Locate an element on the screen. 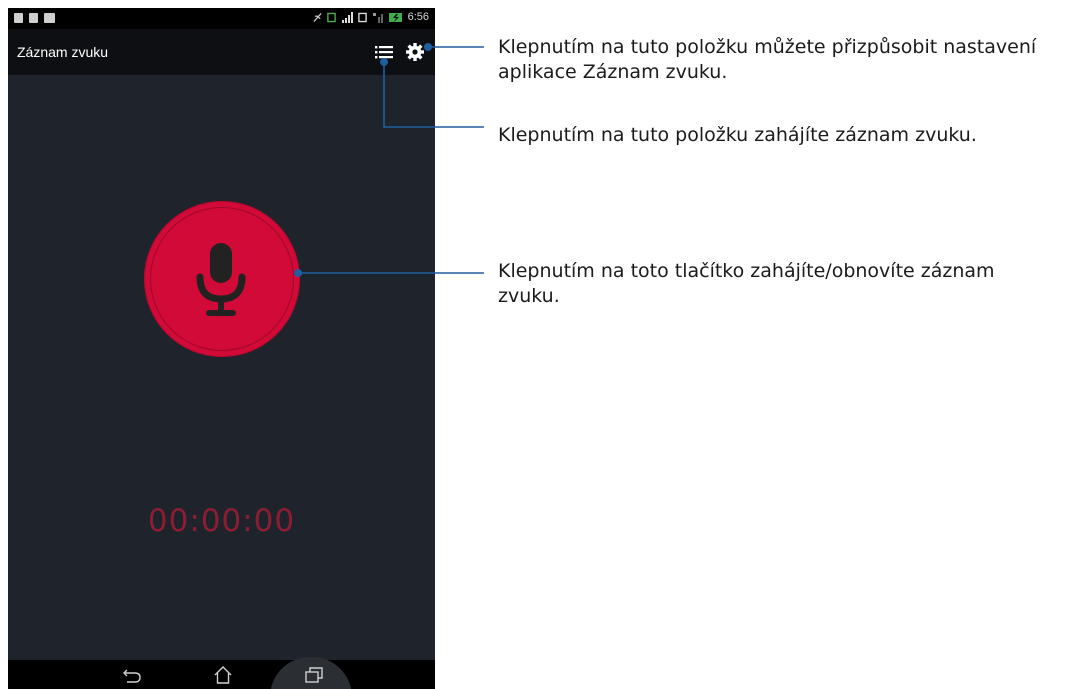 The height and width of the screenshot is (689, 1072). list-callout-line is located at coordinates (433, 95).